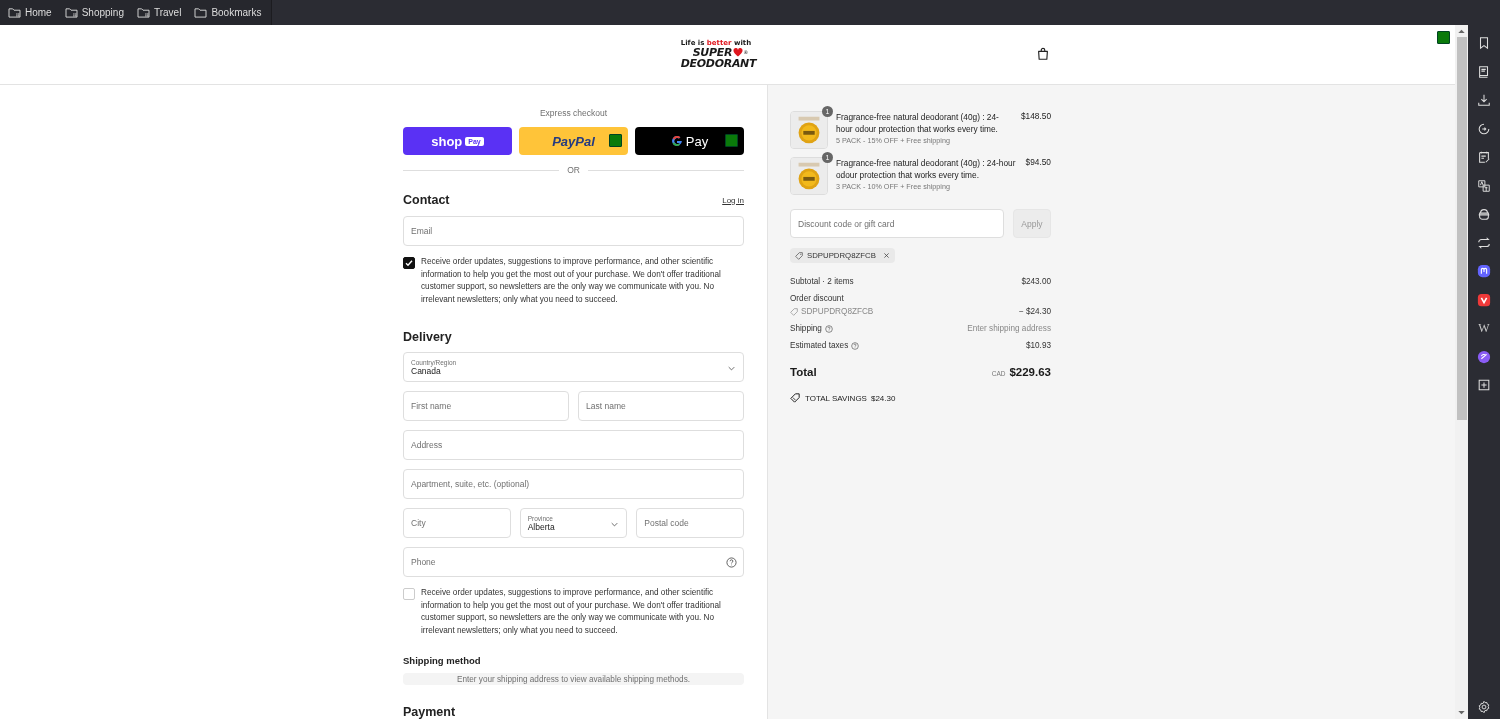 The image size is (1500, 719). I want to click on summary-label: Order discount, so click(817, 298).